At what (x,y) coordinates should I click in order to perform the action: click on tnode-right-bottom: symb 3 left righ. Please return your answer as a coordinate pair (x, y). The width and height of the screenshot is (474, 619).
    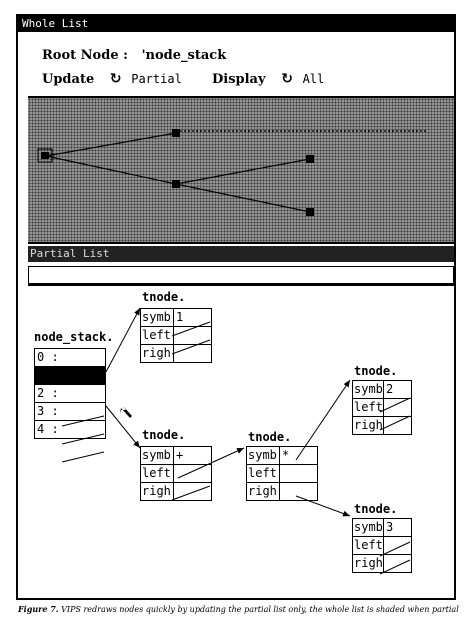
    Looking at the image, I should click on (382, 545).